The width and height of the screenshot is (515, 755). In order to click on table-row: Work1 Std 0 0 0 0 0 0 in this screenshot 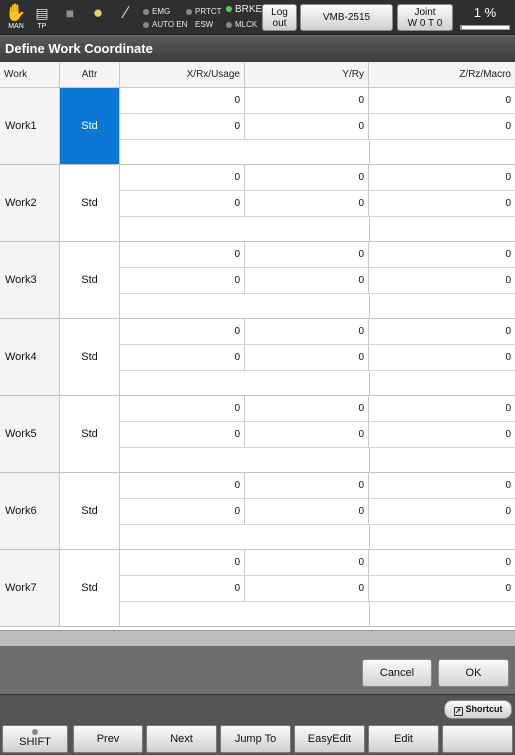, I will do `click(257, 126)`.